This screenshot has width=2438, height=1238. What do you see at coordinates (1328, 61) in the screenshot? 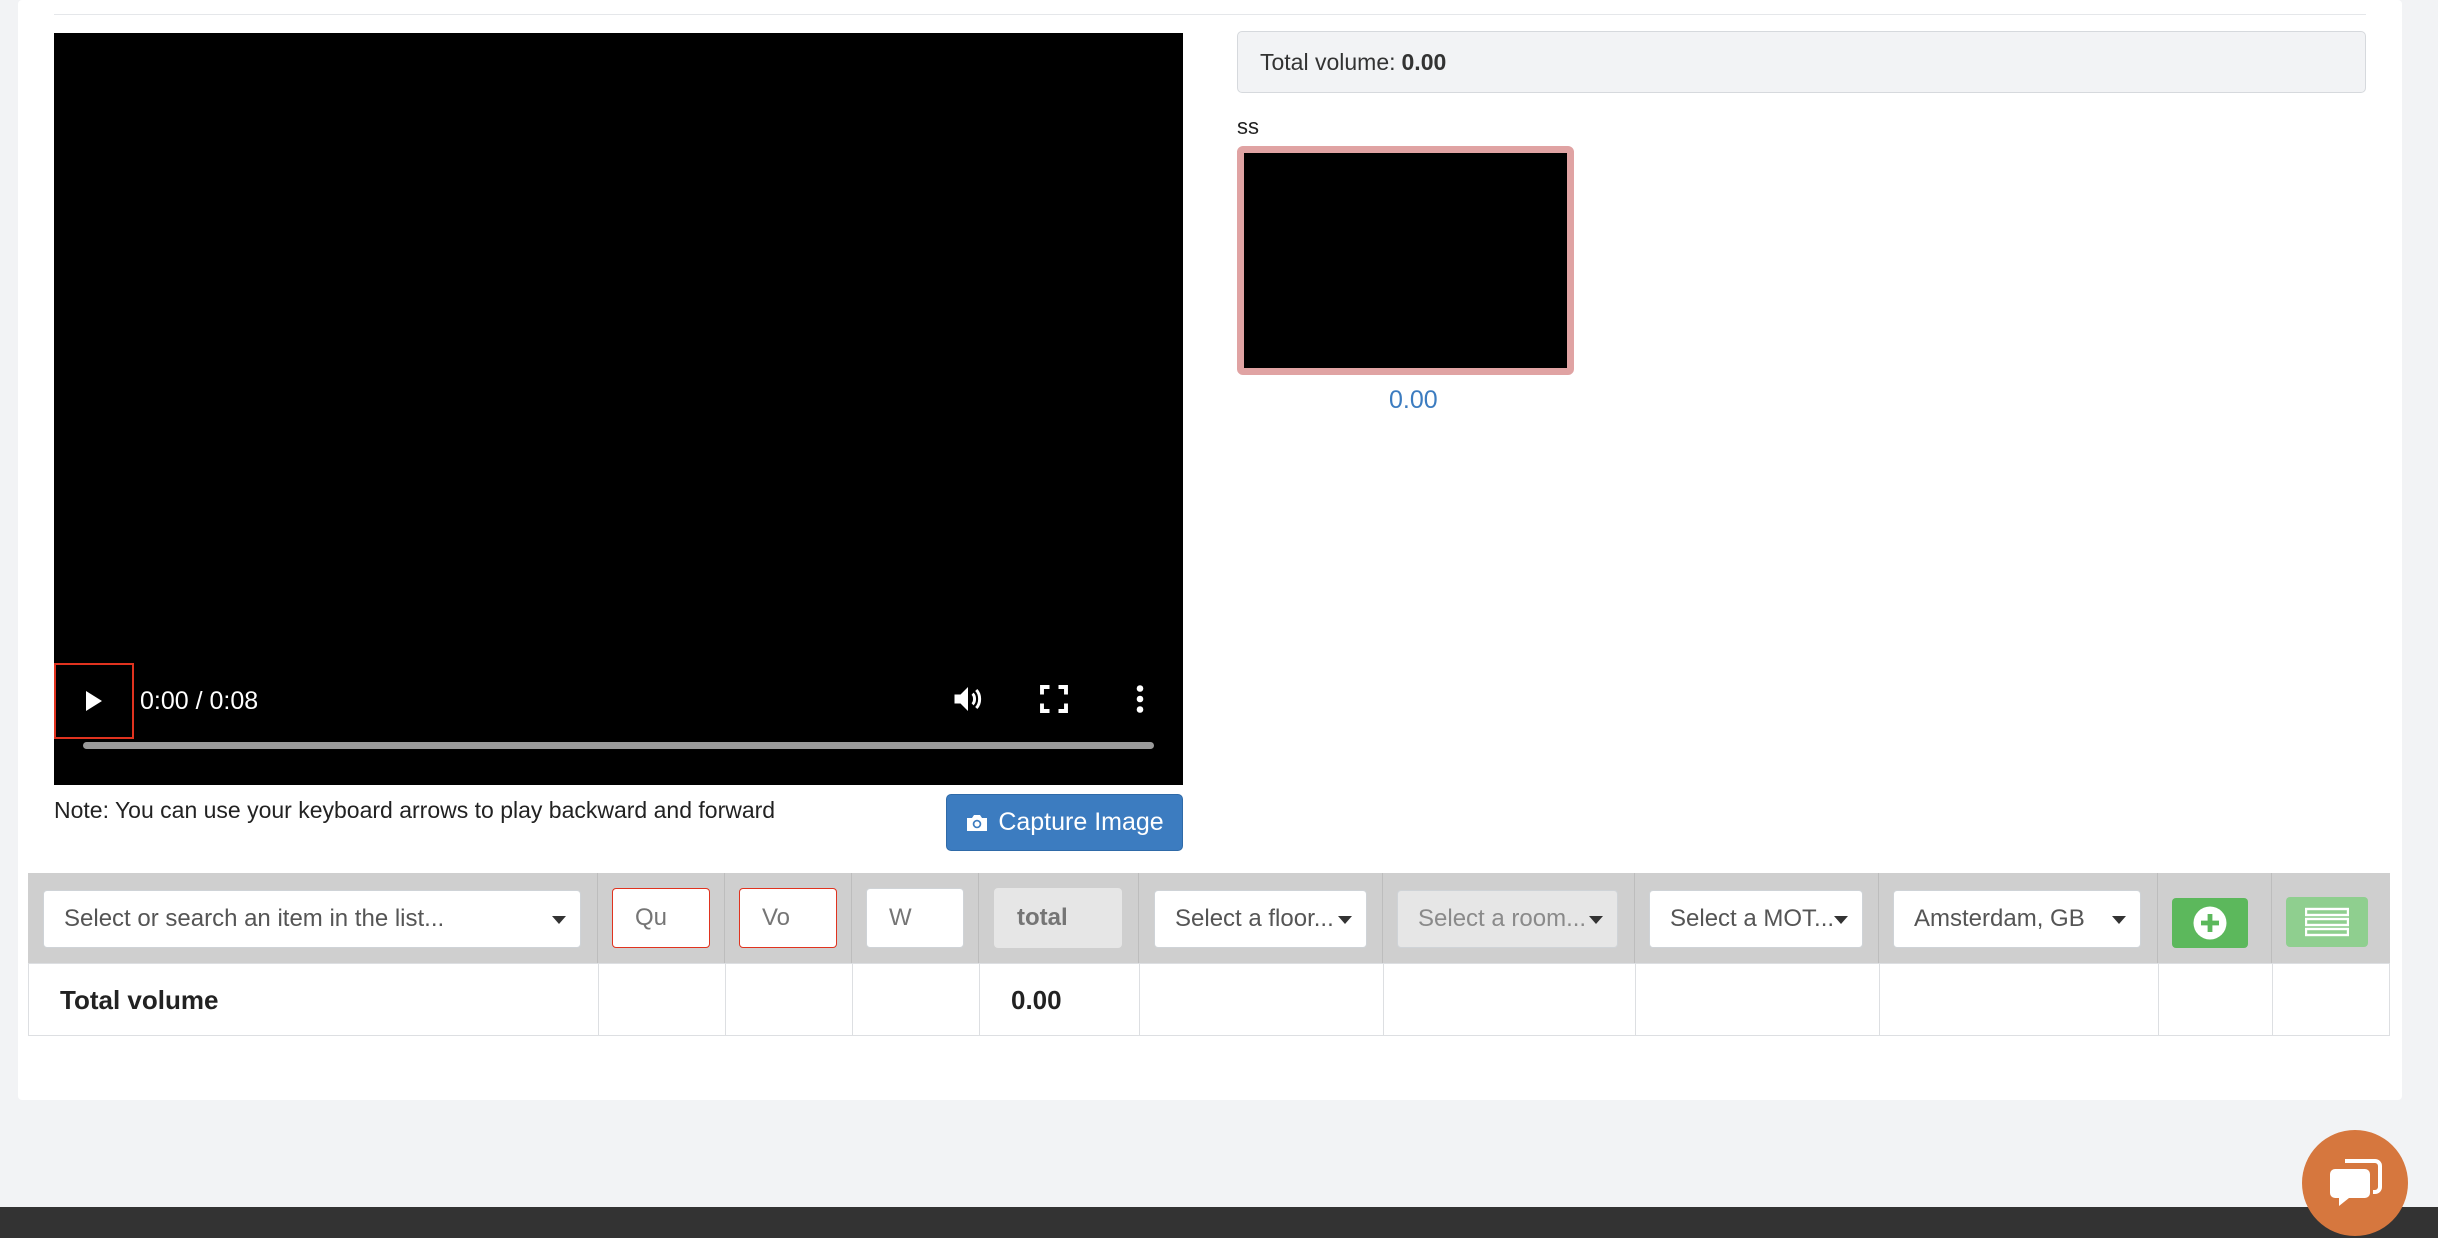
I see `total-volume-label: Total volume:` at bounding box center [1328, 61].